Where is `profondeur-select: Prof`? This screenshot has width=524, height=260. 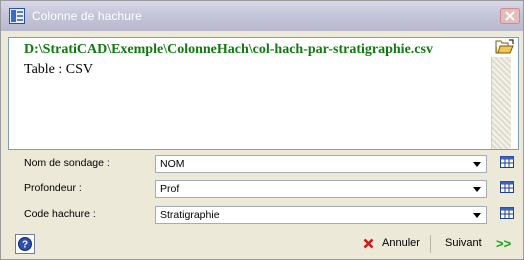 profondeur-select: Prof is located at coordinates (321, 189).